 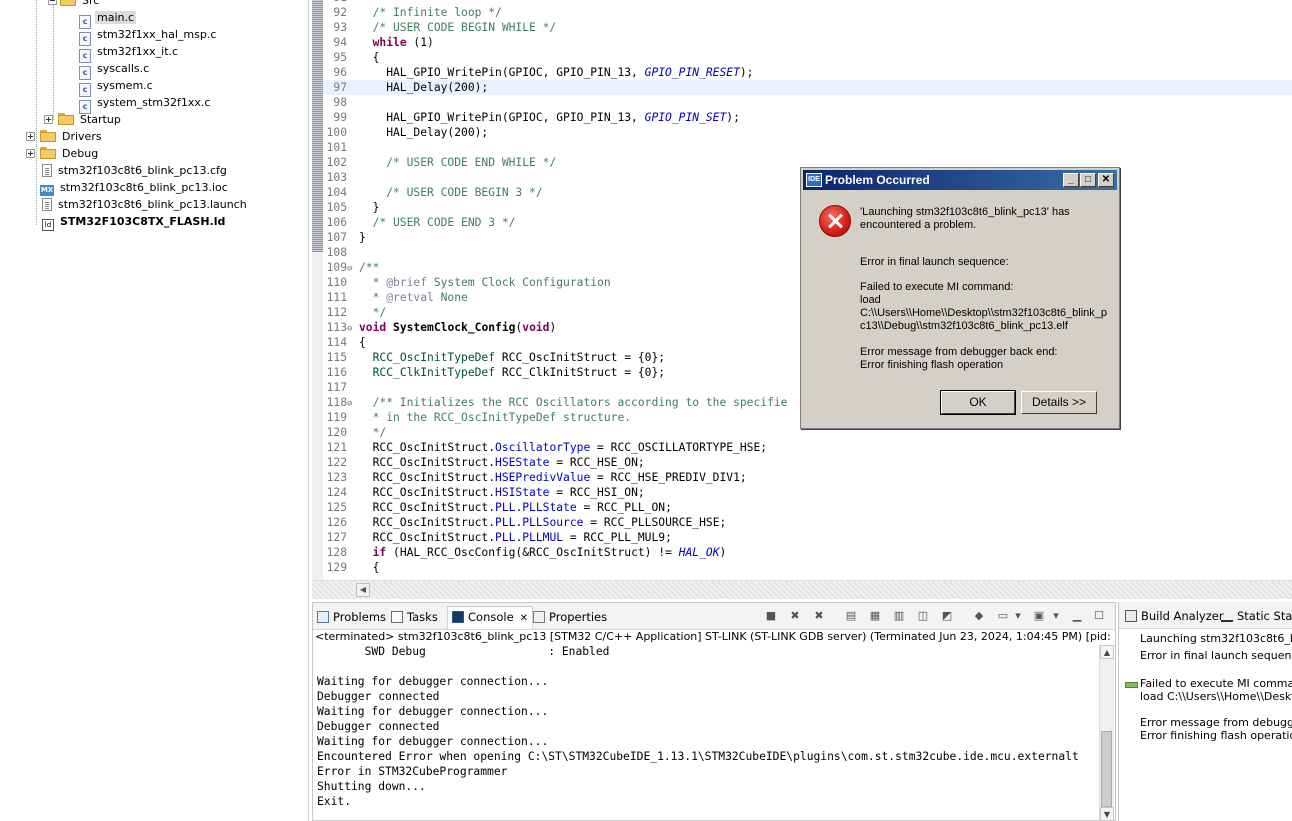 I want to click on tree-item-label: Drivers, so click(x=82, y=136).